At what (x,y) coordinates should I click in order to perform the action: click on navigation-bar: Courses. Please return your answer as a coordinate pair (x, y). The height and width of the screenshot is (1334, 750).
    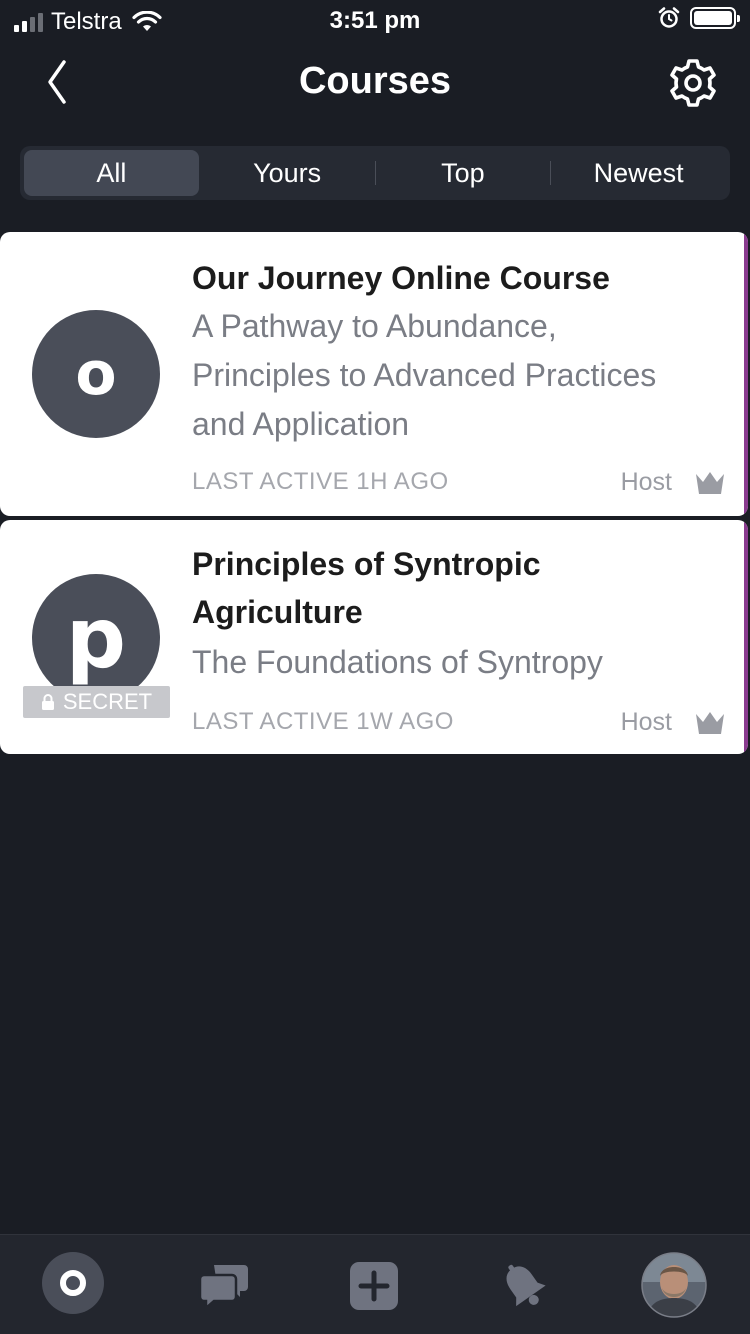
    Looking at the image, I should click on (375, 84).